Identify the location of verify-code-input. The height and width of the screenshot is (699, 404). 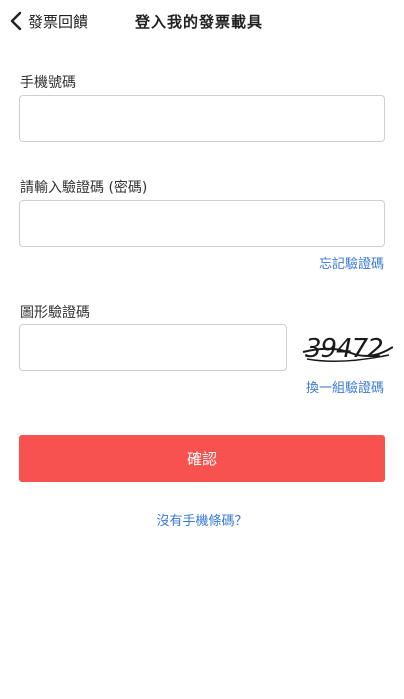
(202, 223).